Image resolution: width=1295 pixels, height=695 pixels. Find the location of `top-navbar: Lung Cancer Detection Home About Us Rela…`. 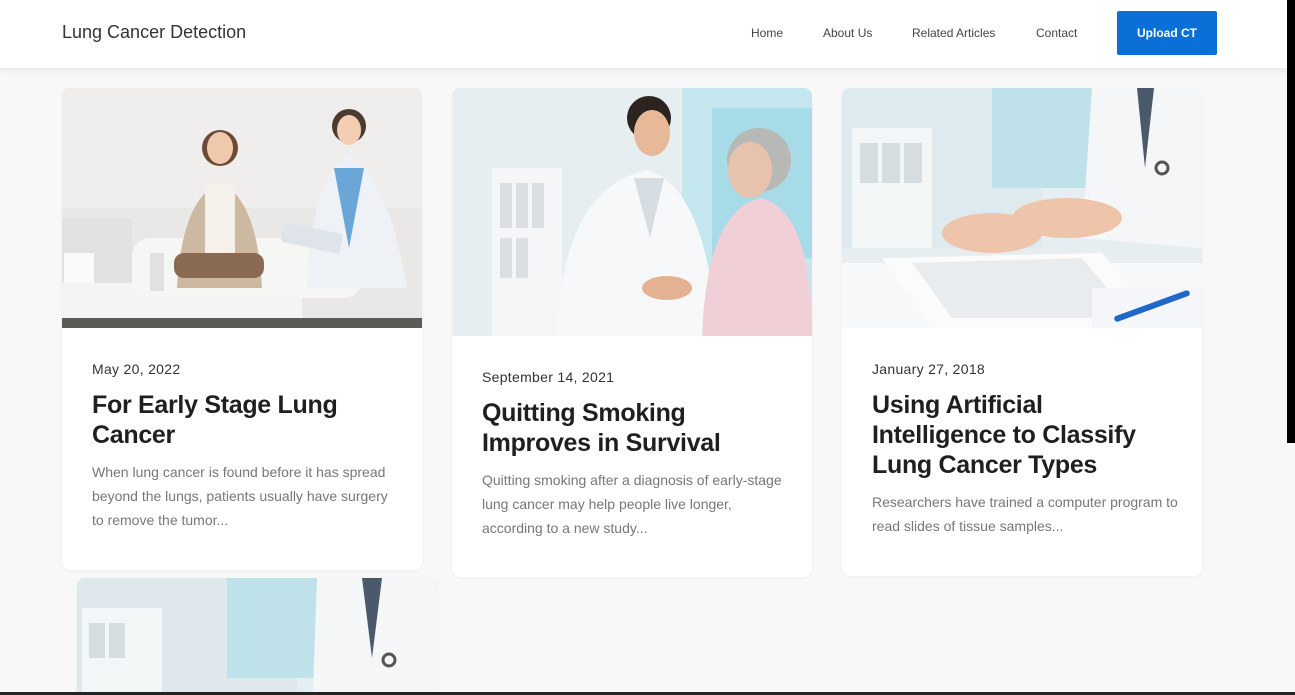

top-navbar: Lung Cancer Detection Home About Us Rela… is located at coordinates (643, 34).